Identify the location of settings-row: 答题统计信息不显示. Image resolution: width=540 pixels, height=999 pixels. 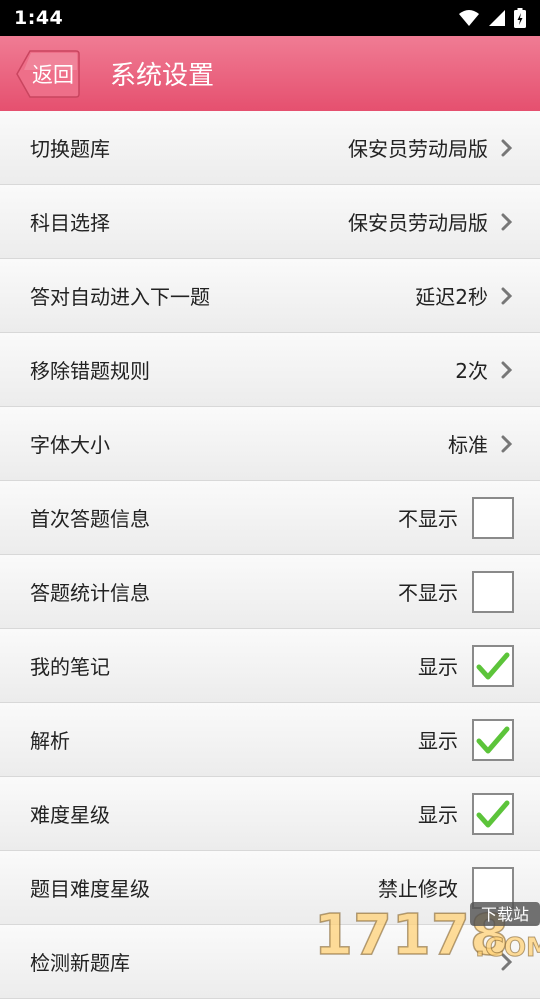
(270, 592).